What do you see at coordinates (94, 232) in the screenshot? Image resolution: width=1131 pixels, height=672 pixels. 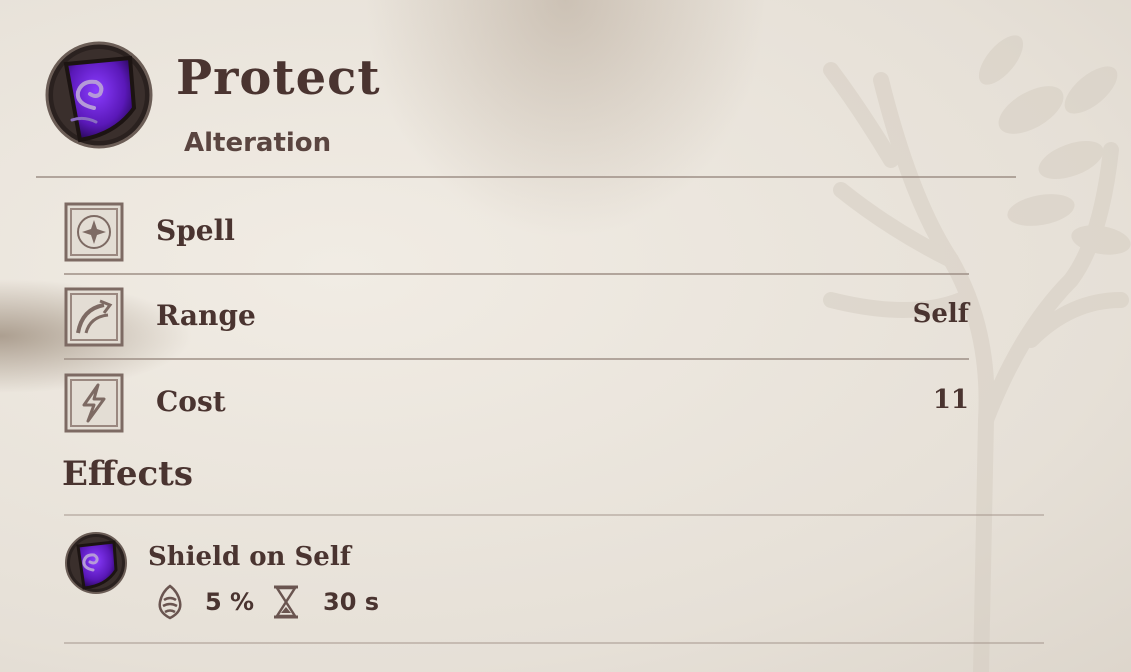 I see `spell-star-icon` at bounding box center [94, 232].